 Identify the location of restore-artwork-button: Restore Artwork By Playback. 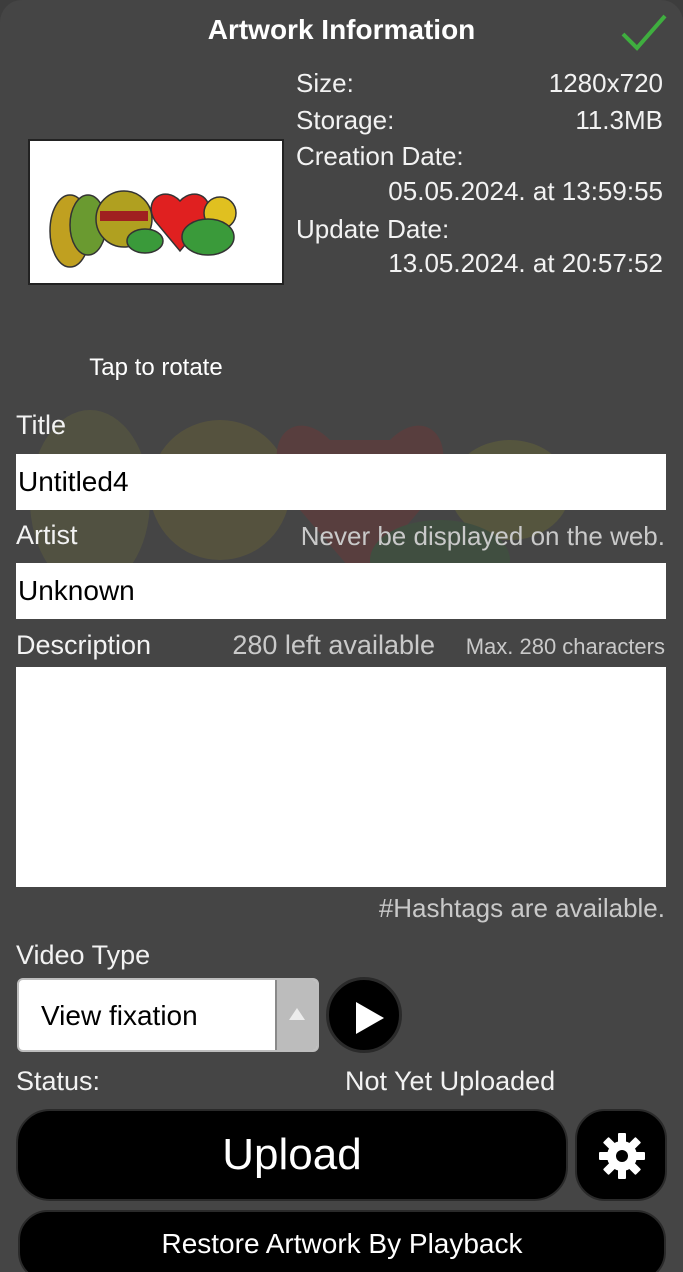
(342, 1241).